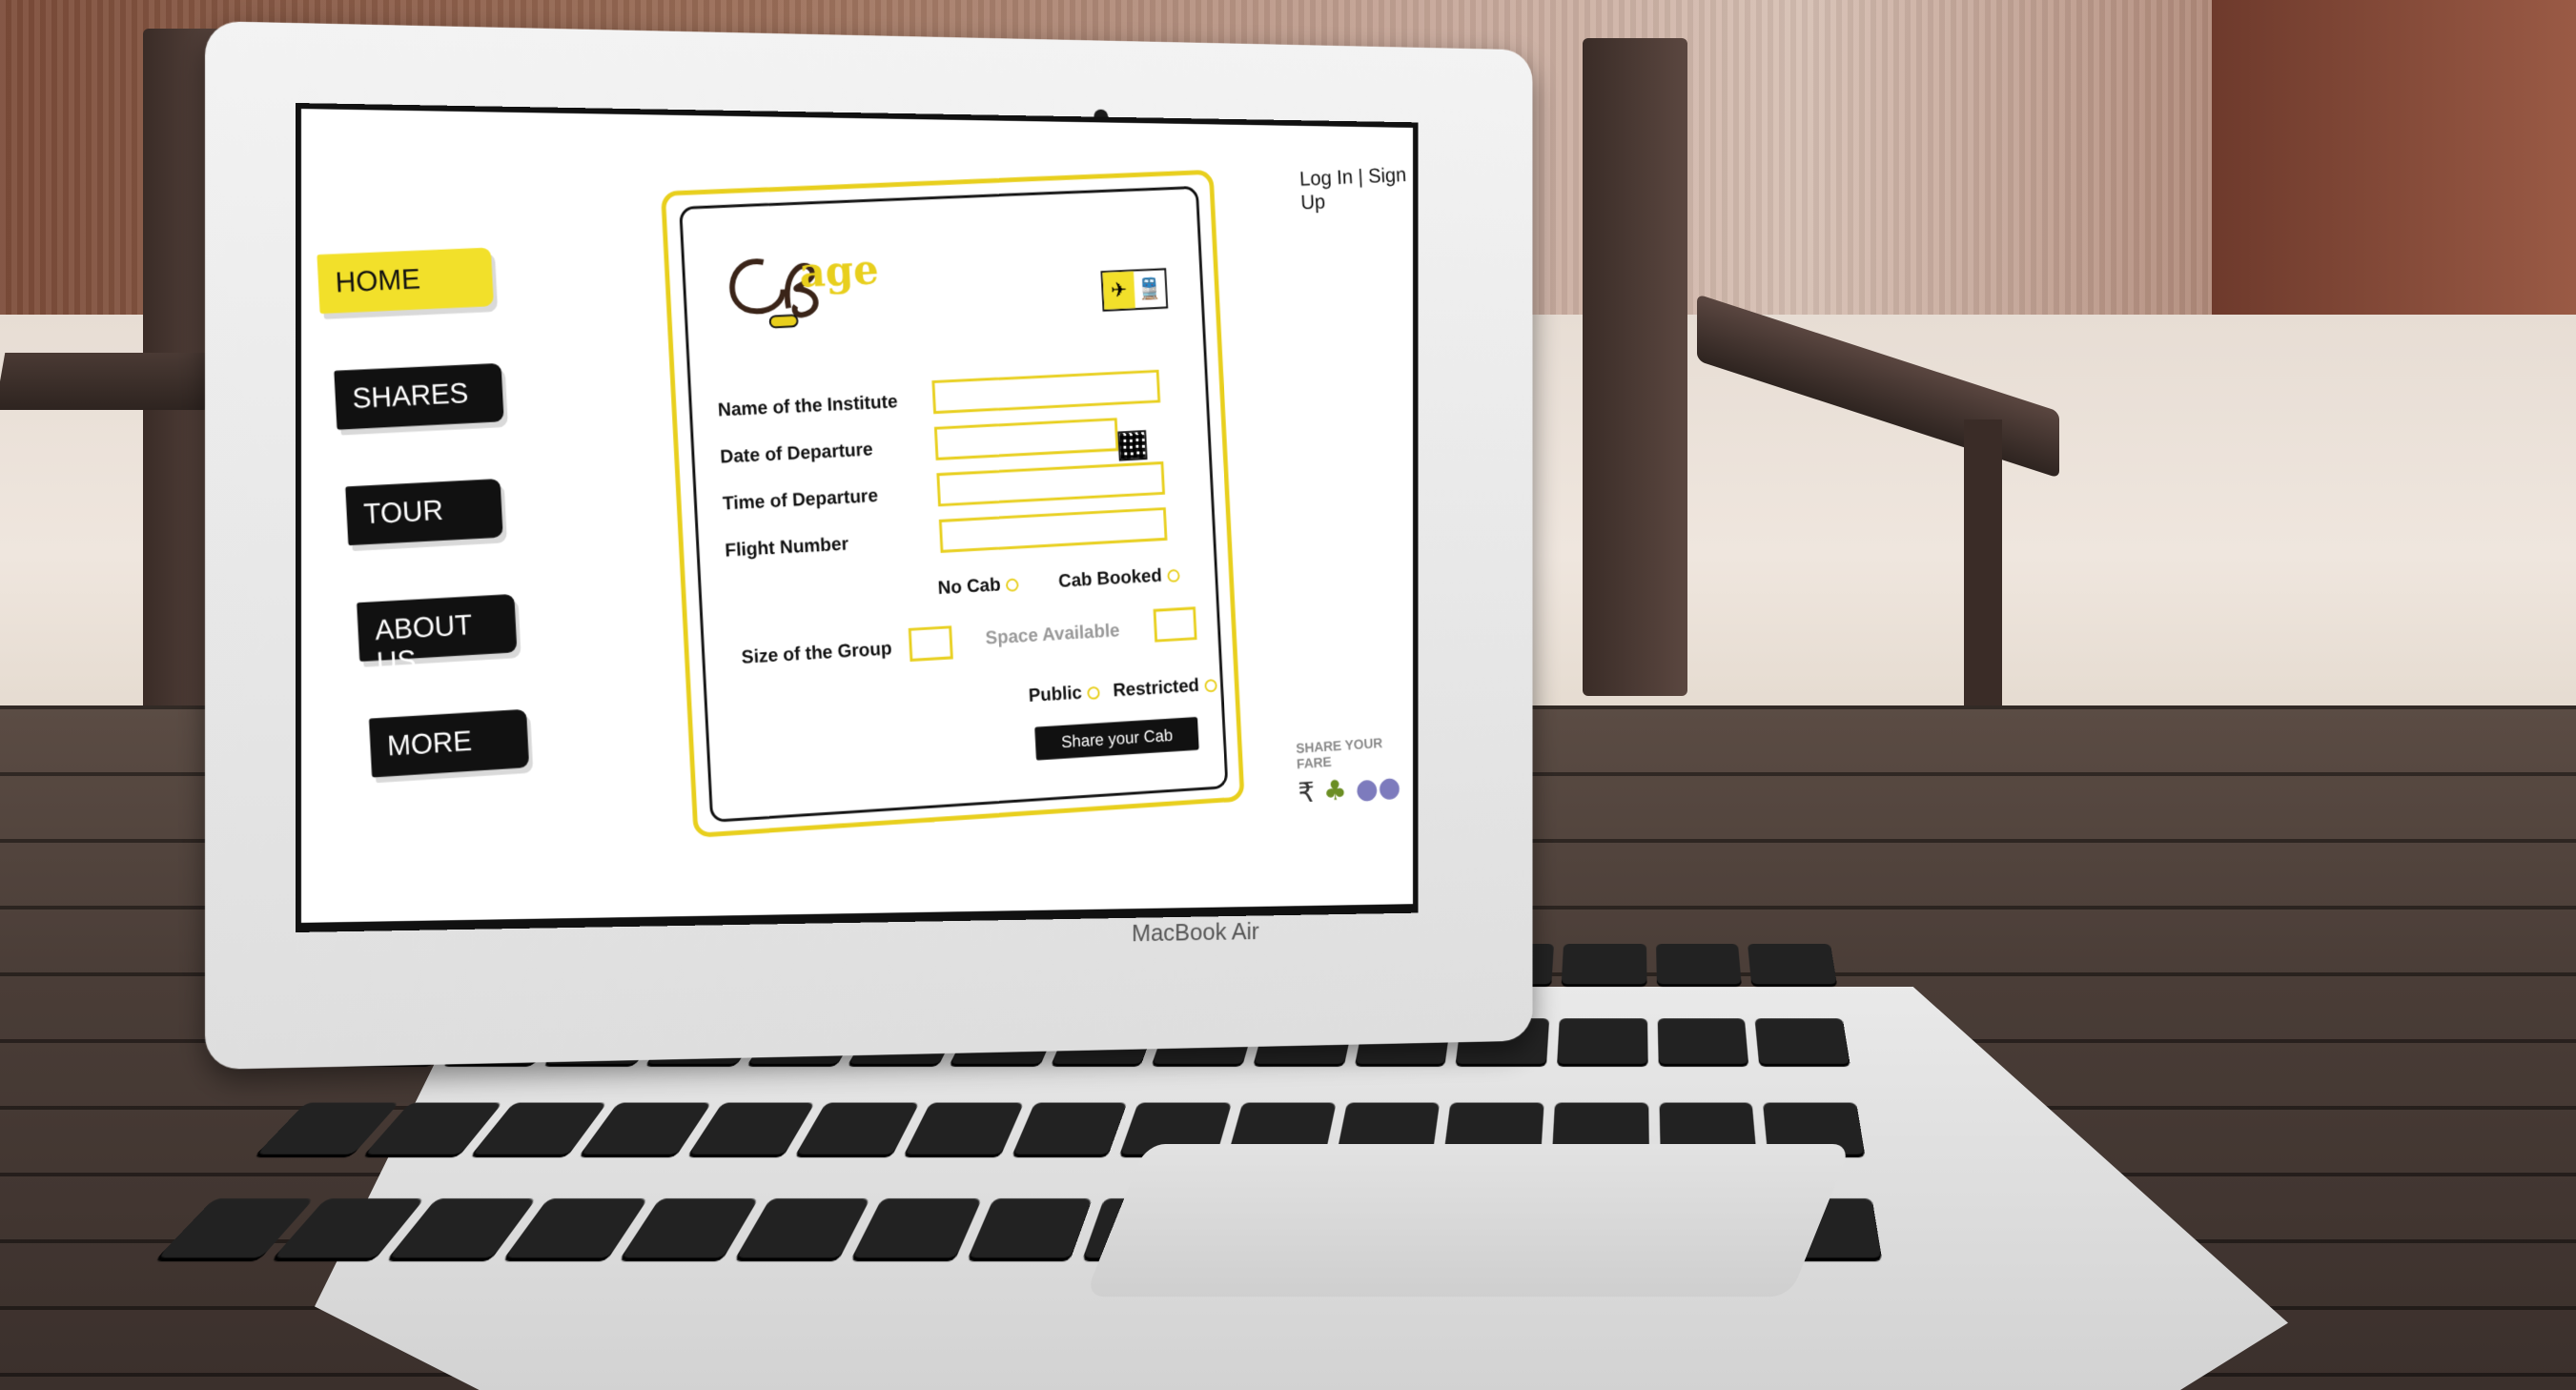 The height and width of the screenshot is (1390, 2576). Describe the element at coordinates (1635, 367) in the screenshot. I see `chair-right` at that location.